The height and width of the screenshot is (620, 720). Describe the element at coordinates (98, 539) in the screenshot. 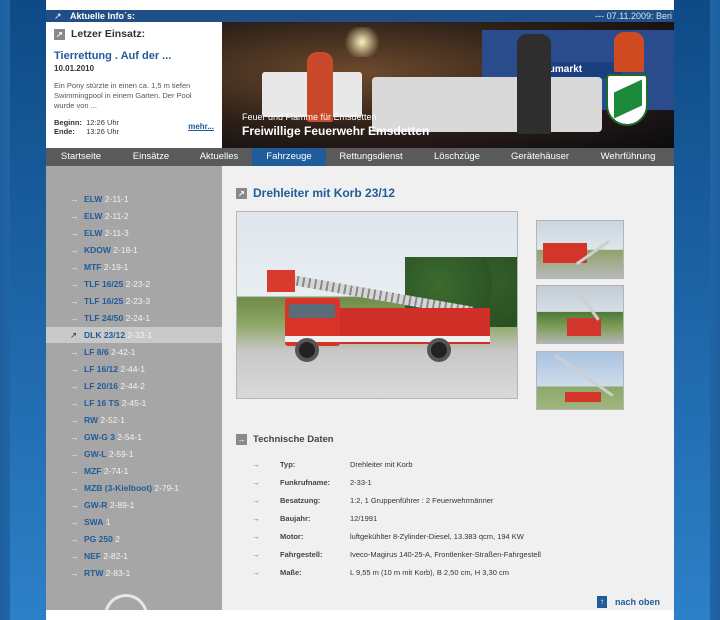

I see `vehicle-code: PG 250` at that location.